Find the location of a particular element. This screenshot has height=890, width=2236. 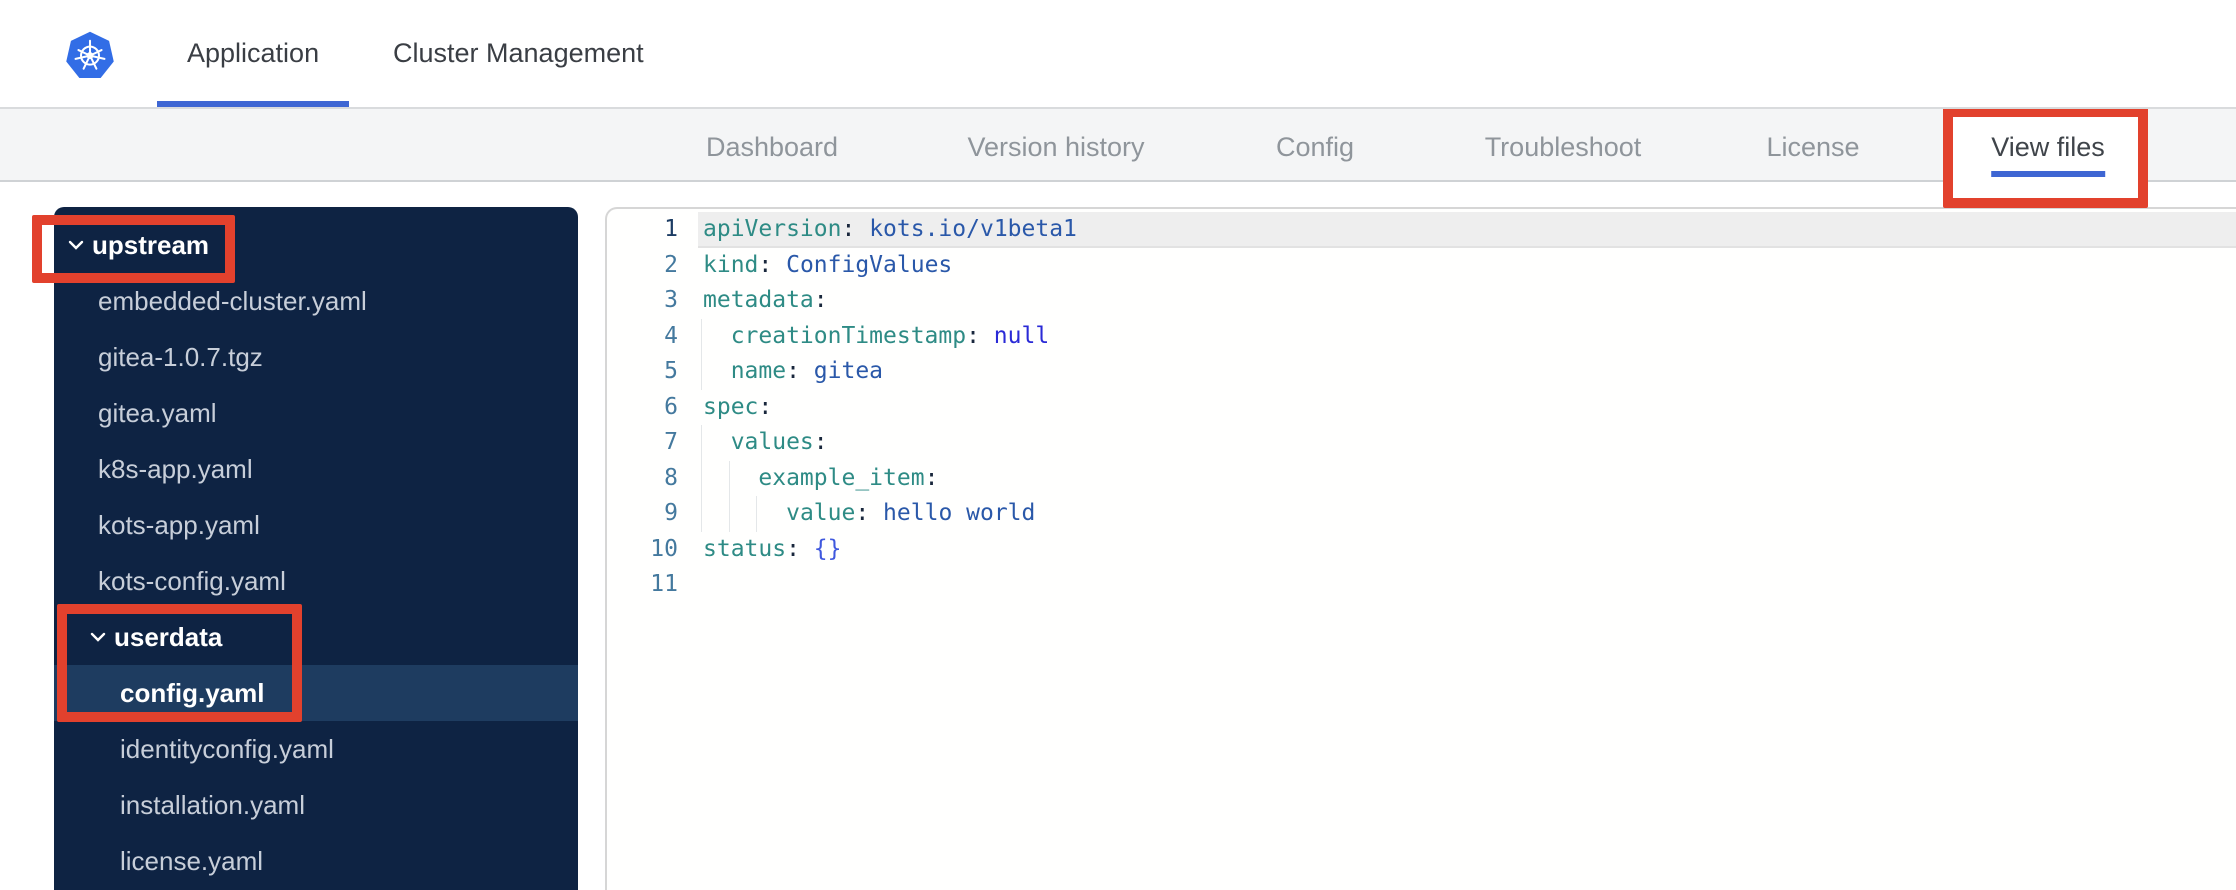

tree-file-label: config.yaml is located at coordinates (192, 692).